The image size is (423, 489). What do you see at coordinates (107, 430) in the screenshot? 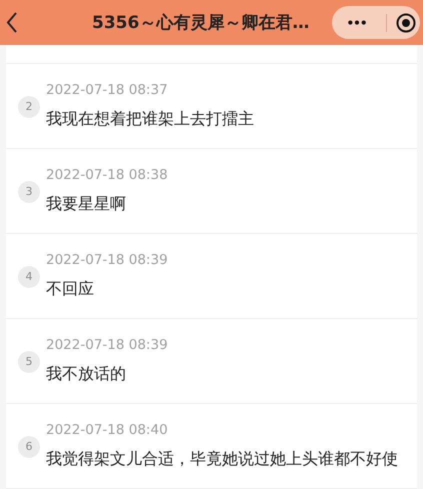
I see `message-time: 2022-07-18 08:40` at bounding box center [107, 430].